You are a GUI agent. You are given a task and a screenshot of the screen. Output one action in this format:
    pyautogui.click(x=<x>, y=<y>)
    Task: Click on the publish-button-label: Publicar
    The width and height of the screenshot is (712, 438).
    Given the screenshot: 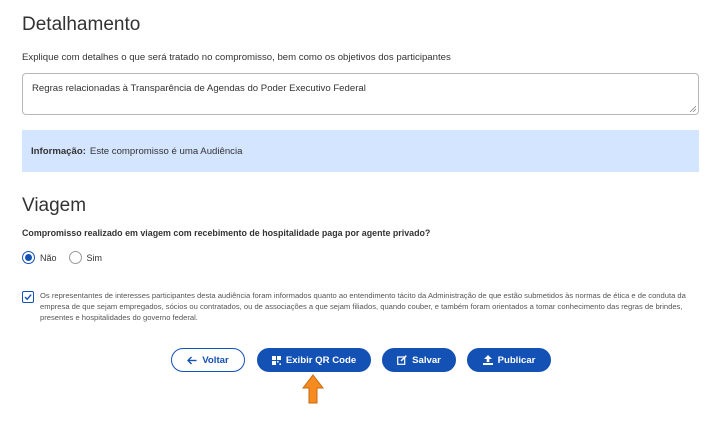 What is the action you would take?
    pyautogui.click(x=516, y=360)
    